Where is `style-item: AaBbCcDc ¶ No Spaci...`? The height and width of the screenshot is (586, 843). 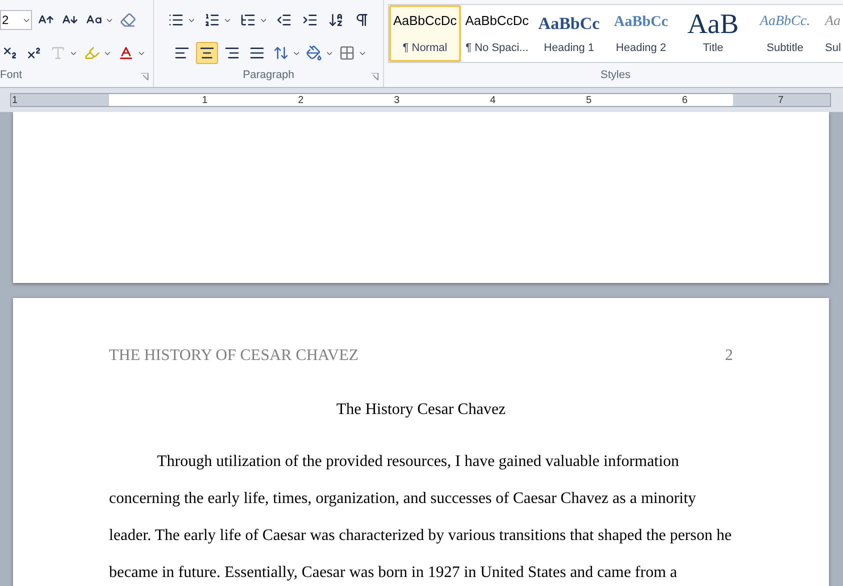 style-item: AaBbCcDc ¶ No Spaci... is located at coordinates (497, 33).